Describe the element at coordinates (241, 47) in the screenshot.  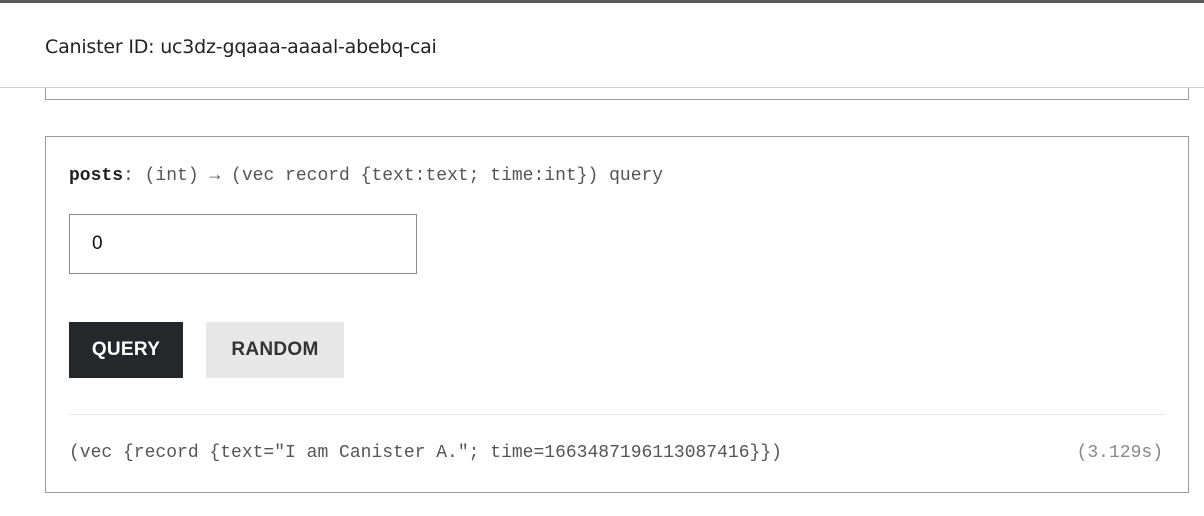
I see `canister-id-label: Canister ID: uc3dz-gqaaa-aaaal-abebq-cai` at that location.